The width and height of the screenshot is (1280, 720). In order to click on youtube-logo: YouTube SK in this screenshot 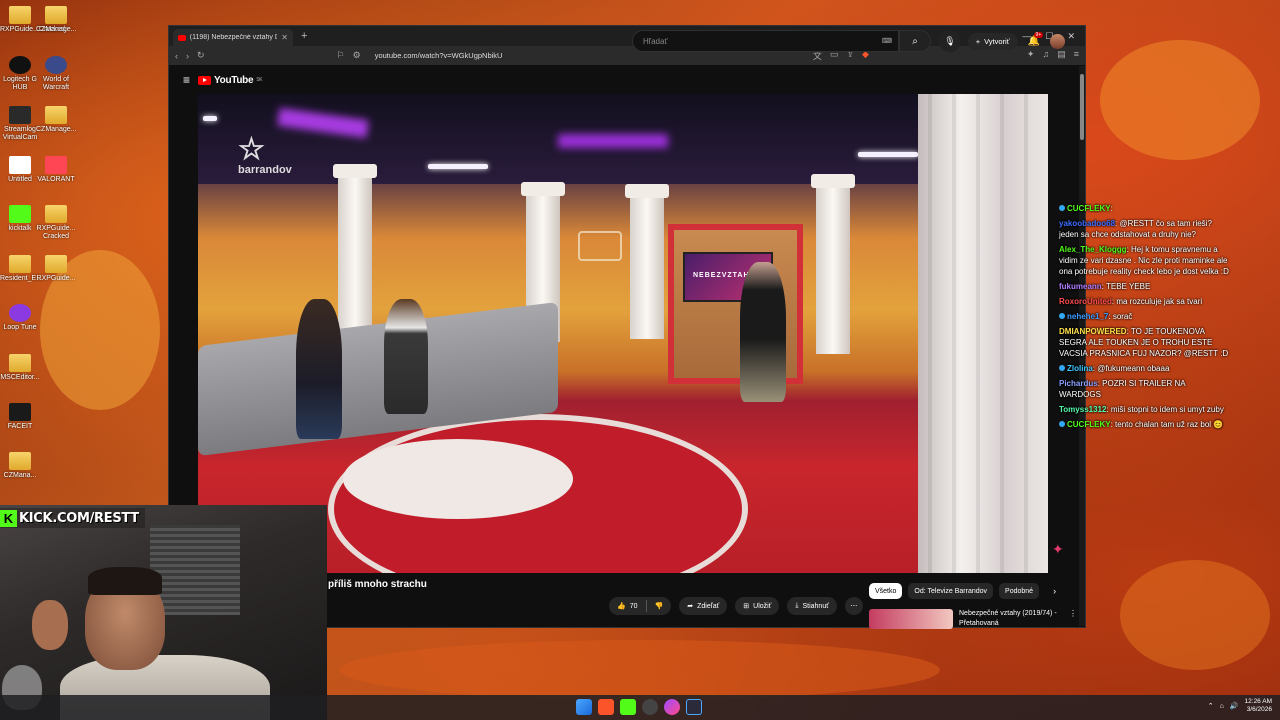, I will do `click(230, 80)`.